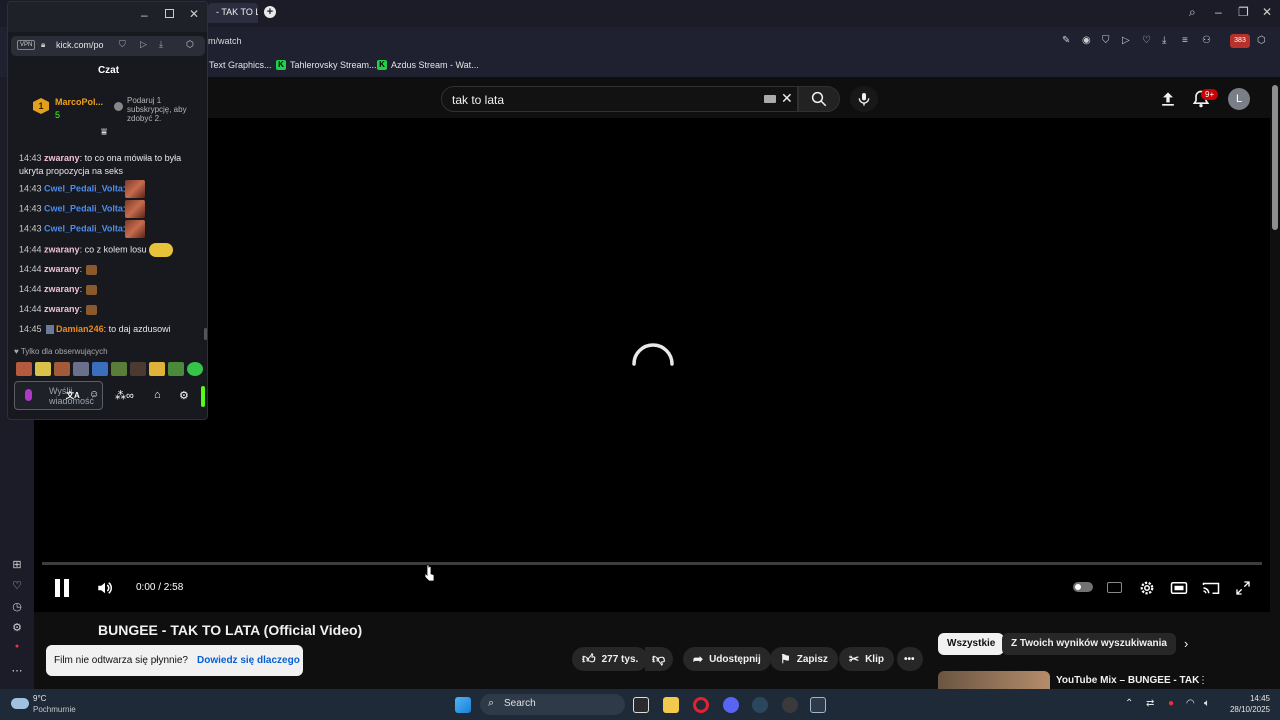 The image size is (1280, 720). I want to click on menu-icon: ≡, so click(1185, 40).